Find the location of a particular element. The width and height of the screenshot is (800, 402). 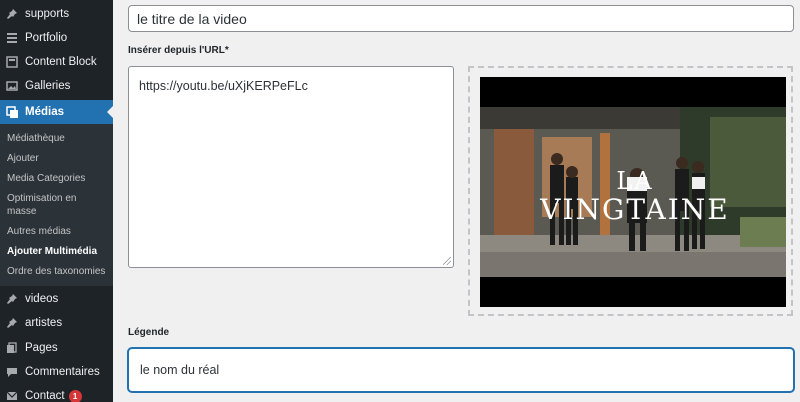

submenu-item-ajouter: Ajouter is located at coordinates (59, 158).